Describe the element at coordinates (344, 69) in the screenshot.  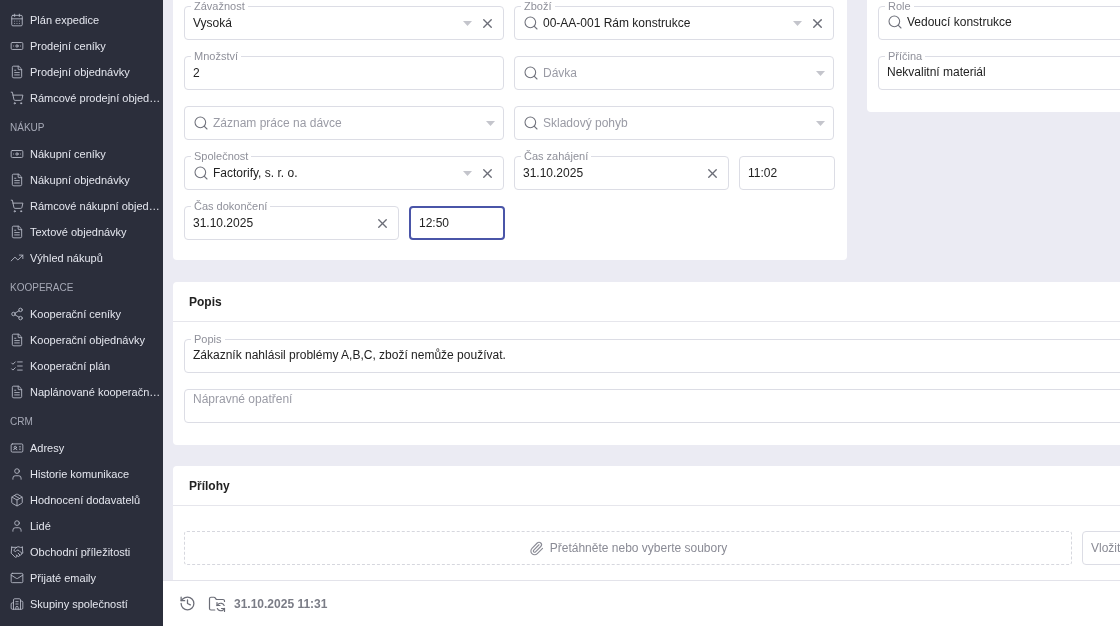
I see `input-field: Množství 2` at that location.